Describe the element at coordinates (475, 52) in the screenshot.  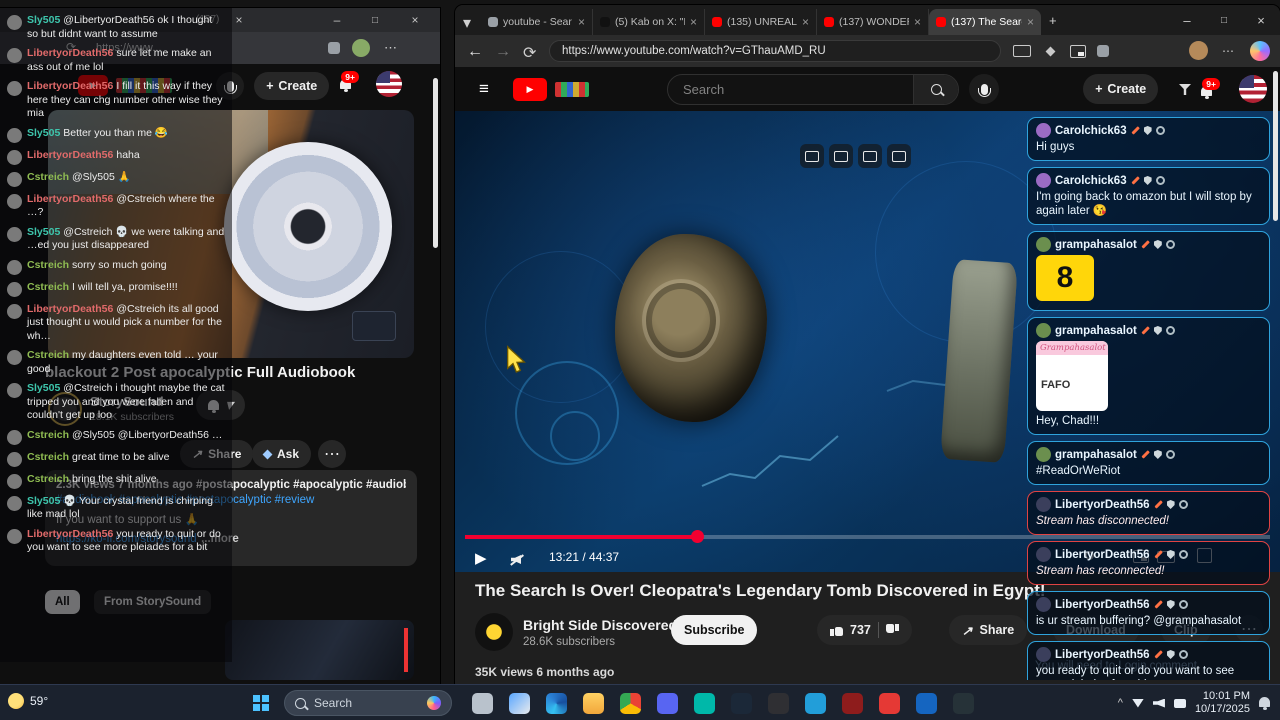
I see `back-icon` at that location.